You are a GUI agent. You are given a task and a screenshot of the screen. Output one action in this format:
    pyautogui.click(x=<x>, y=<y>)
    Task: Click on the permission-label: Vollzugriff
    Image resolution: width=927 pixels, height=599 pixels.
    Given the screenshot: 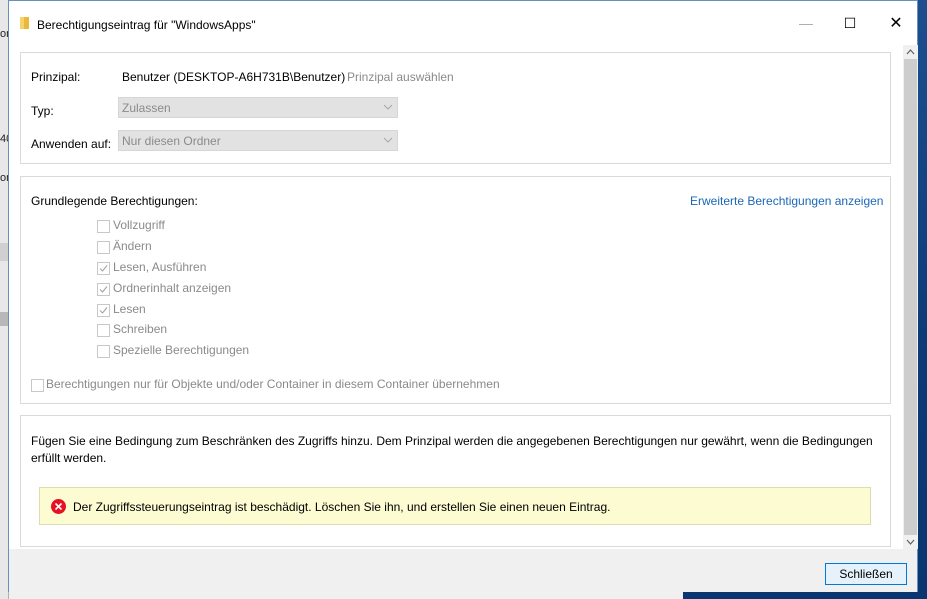 What is the action you would take?
    pyautogui.click(x=139, y=225)
    